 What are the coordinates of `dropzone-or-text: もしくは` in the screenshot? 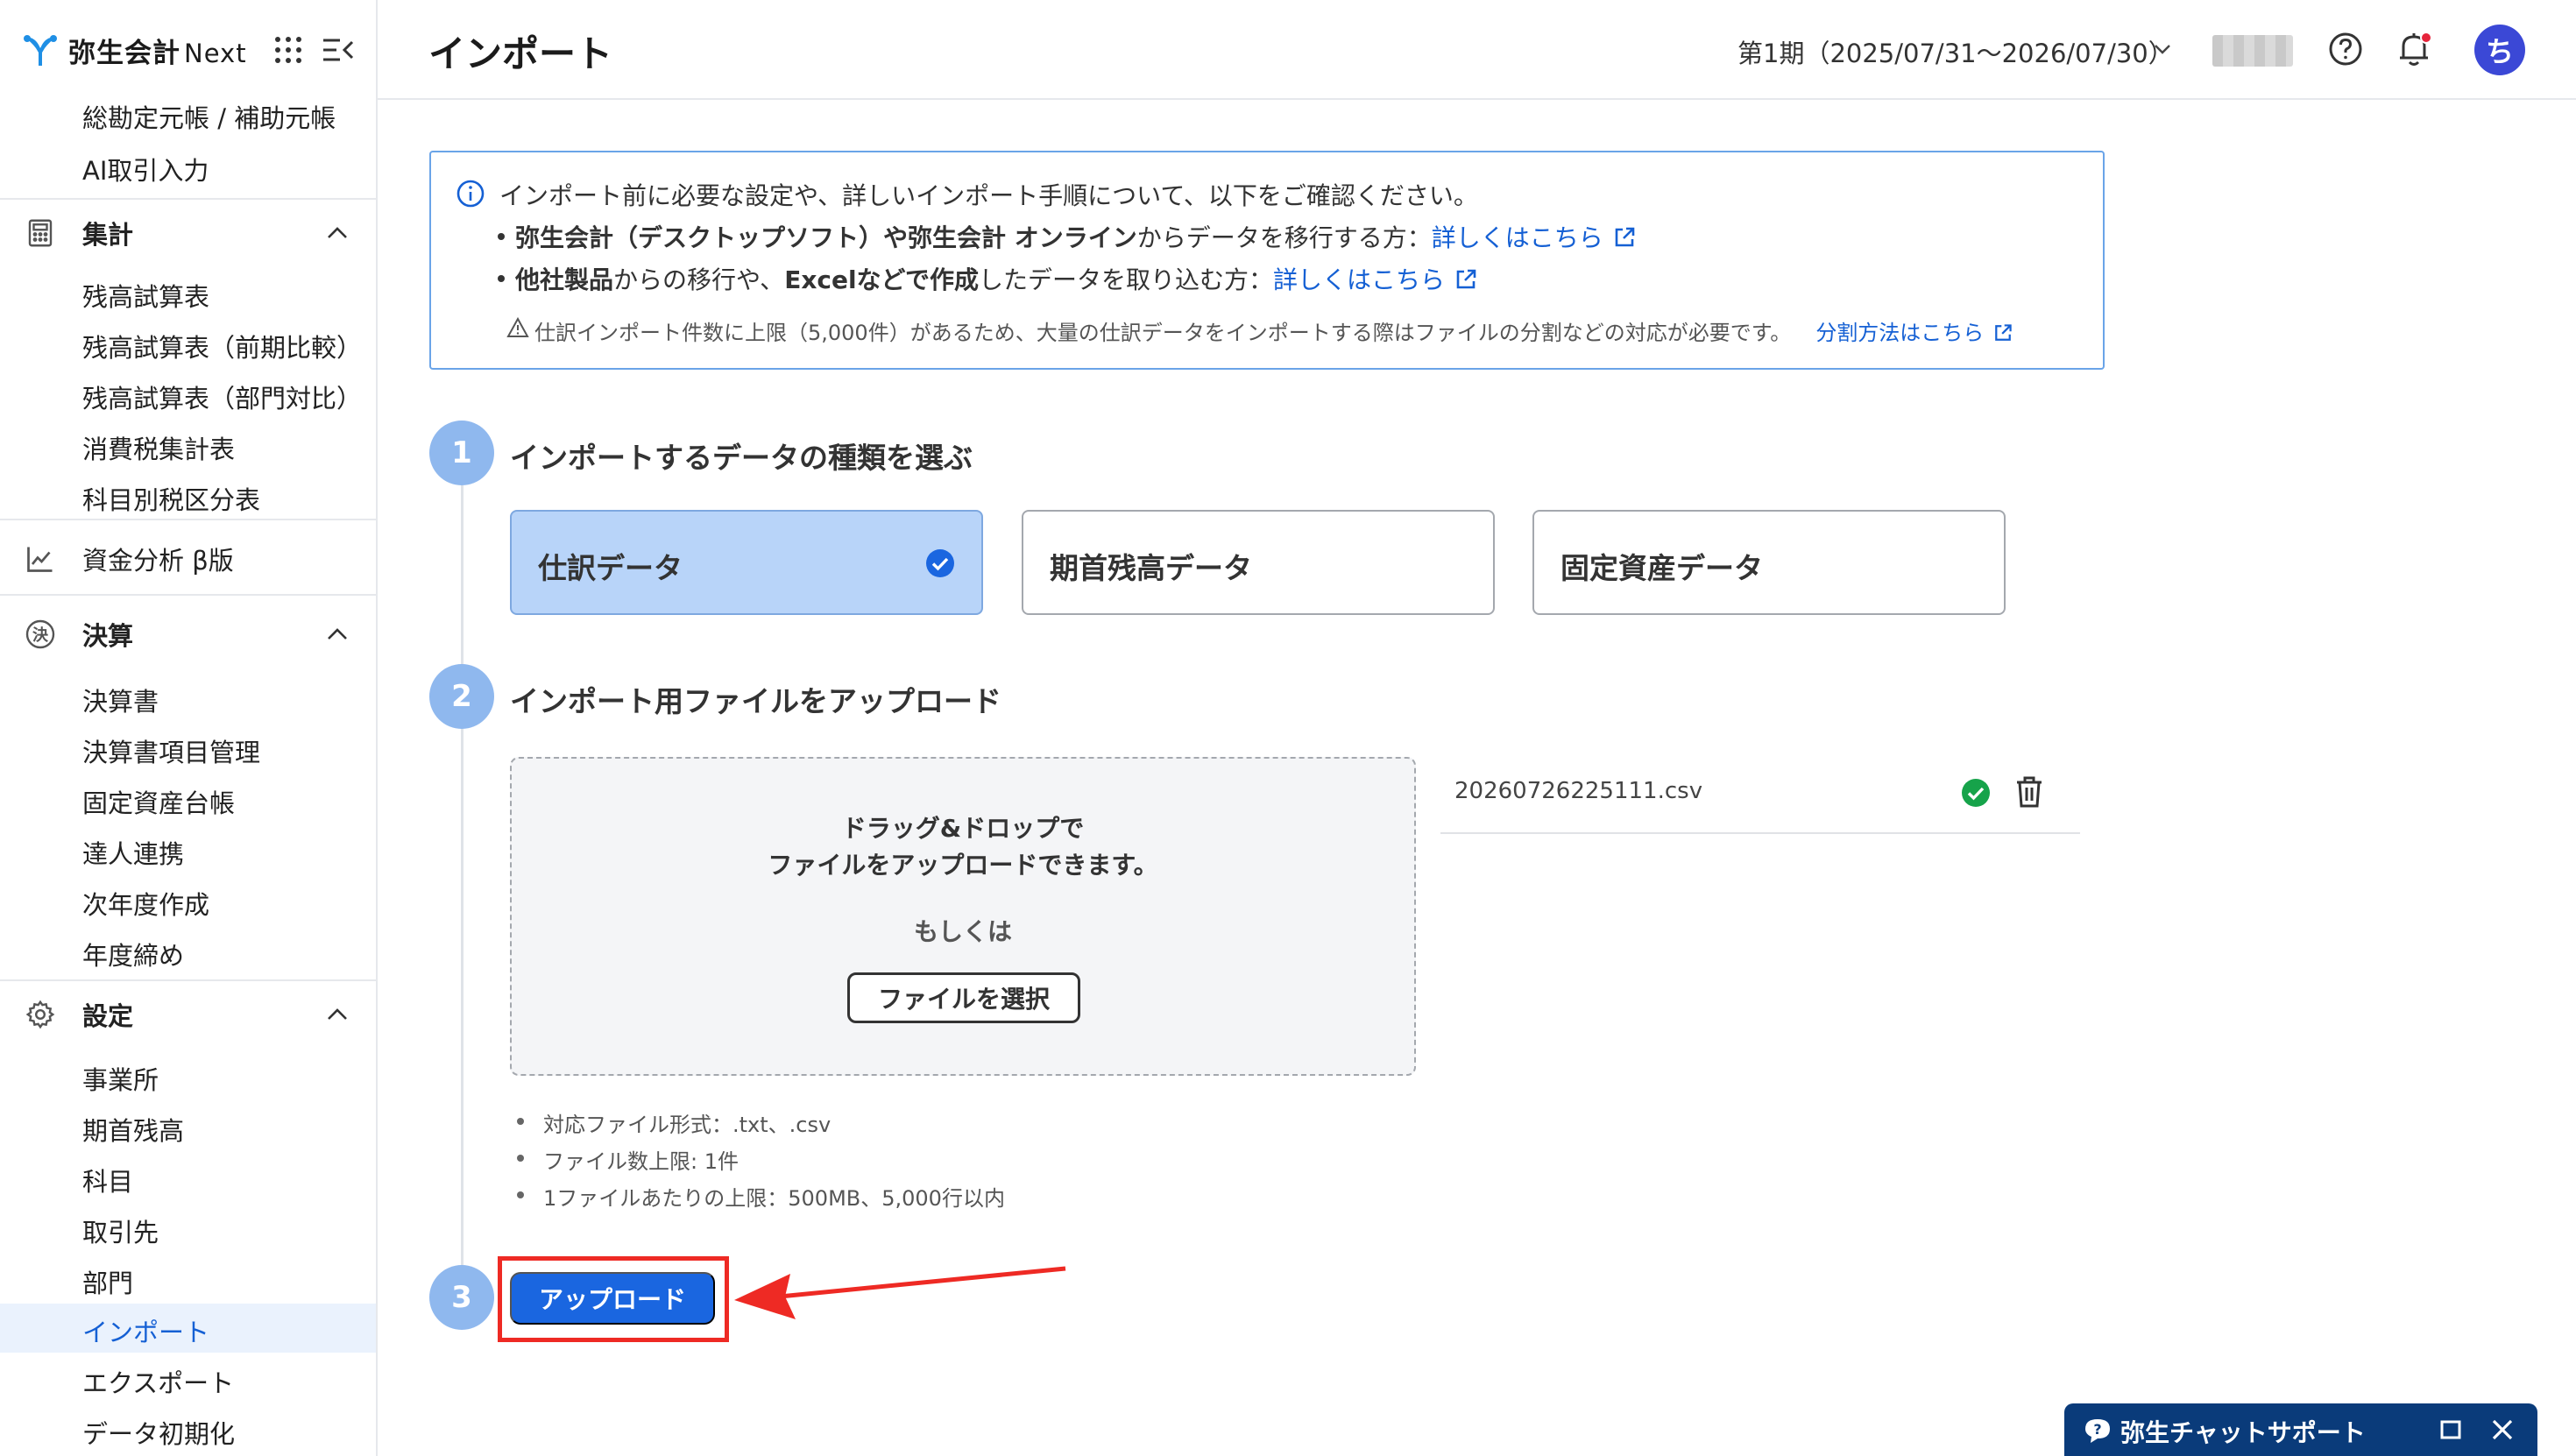 It's located at (962, 931).